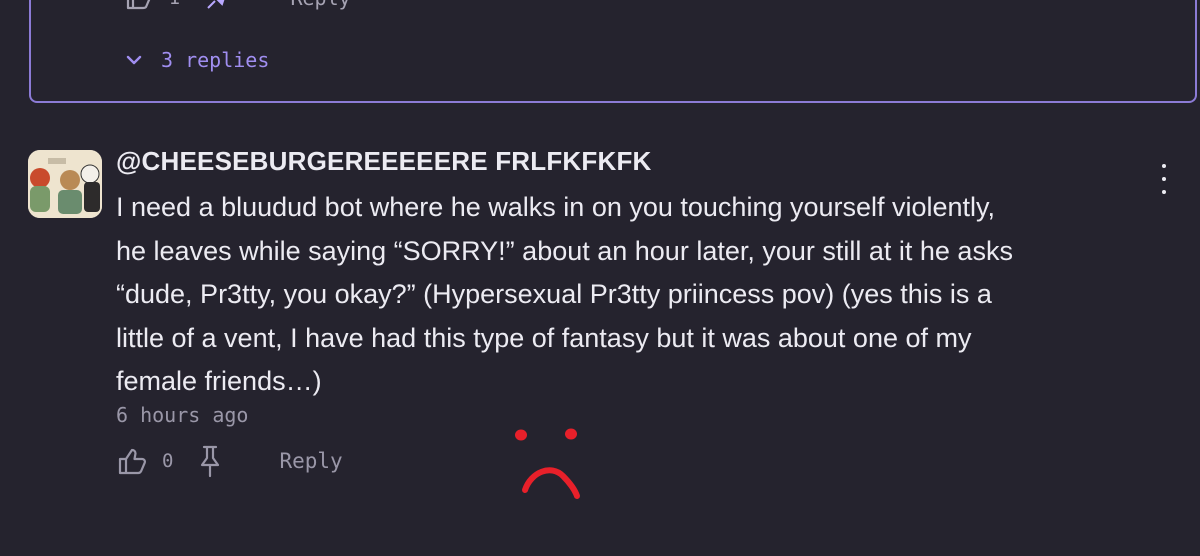 This screenshot has height=556, width=1200. What do you see at coordinates (310, 461) in the screenshot?
I see `reply-button: Reply` at bounding box center [310, 461].